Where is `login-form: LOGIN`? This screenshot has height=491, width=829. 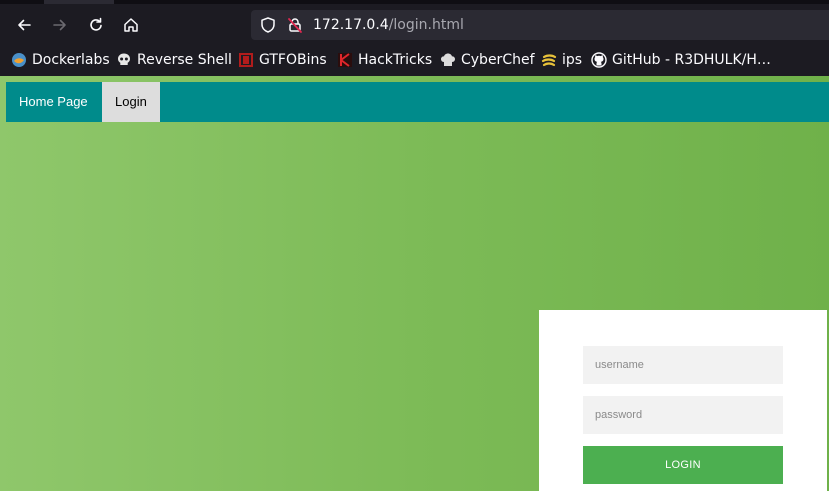
login-form: LOGIN is located at coordinates (683, 400).